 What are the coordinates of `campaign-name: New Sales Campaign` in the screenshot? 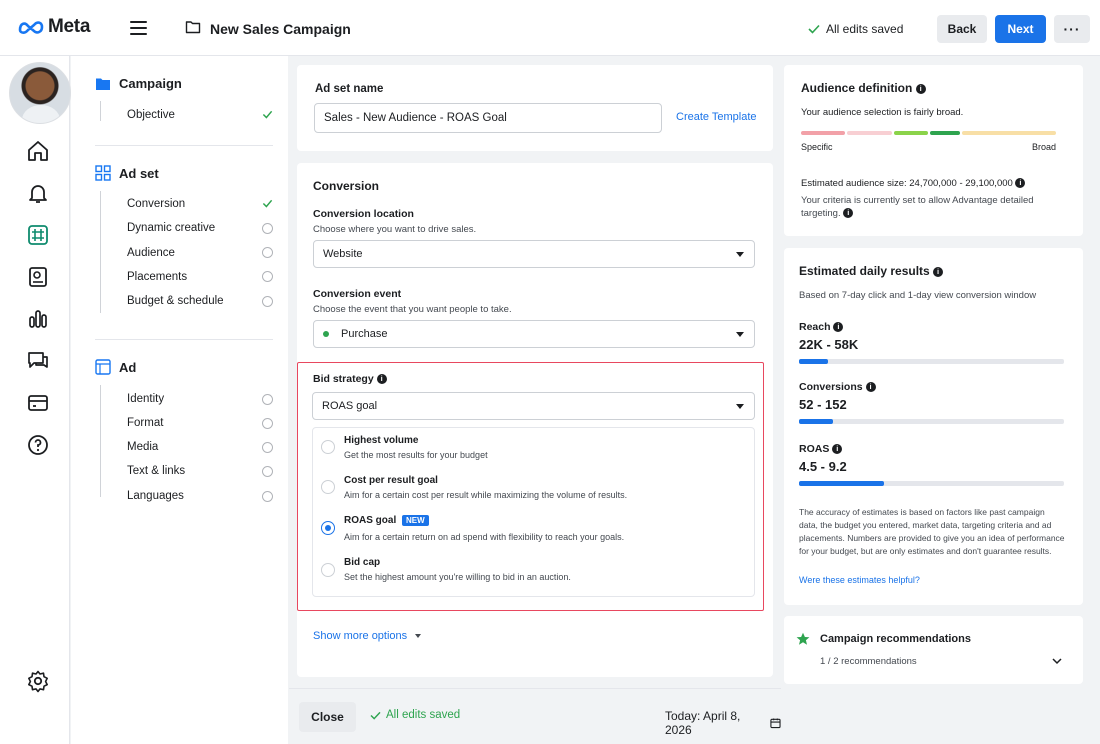 It's located at (280, 29).